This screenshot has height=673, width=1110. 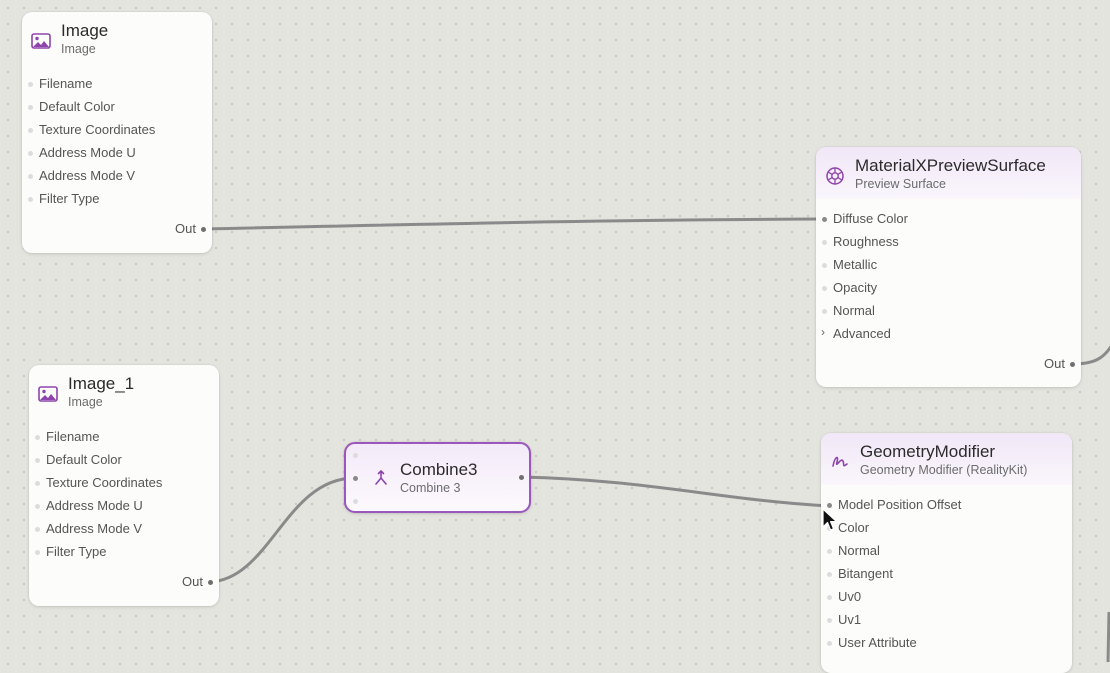 I want to click on advanced-disclosure: › Advanced, so click(x=948, y=334).